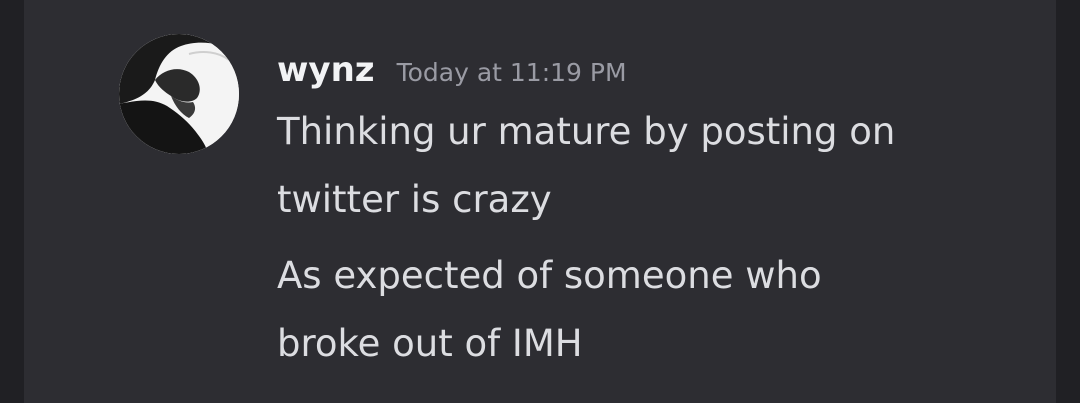 Image resolution: width=1080 pixels, height=403 pixels. I want to click on avatar-image, so click(179, 94).